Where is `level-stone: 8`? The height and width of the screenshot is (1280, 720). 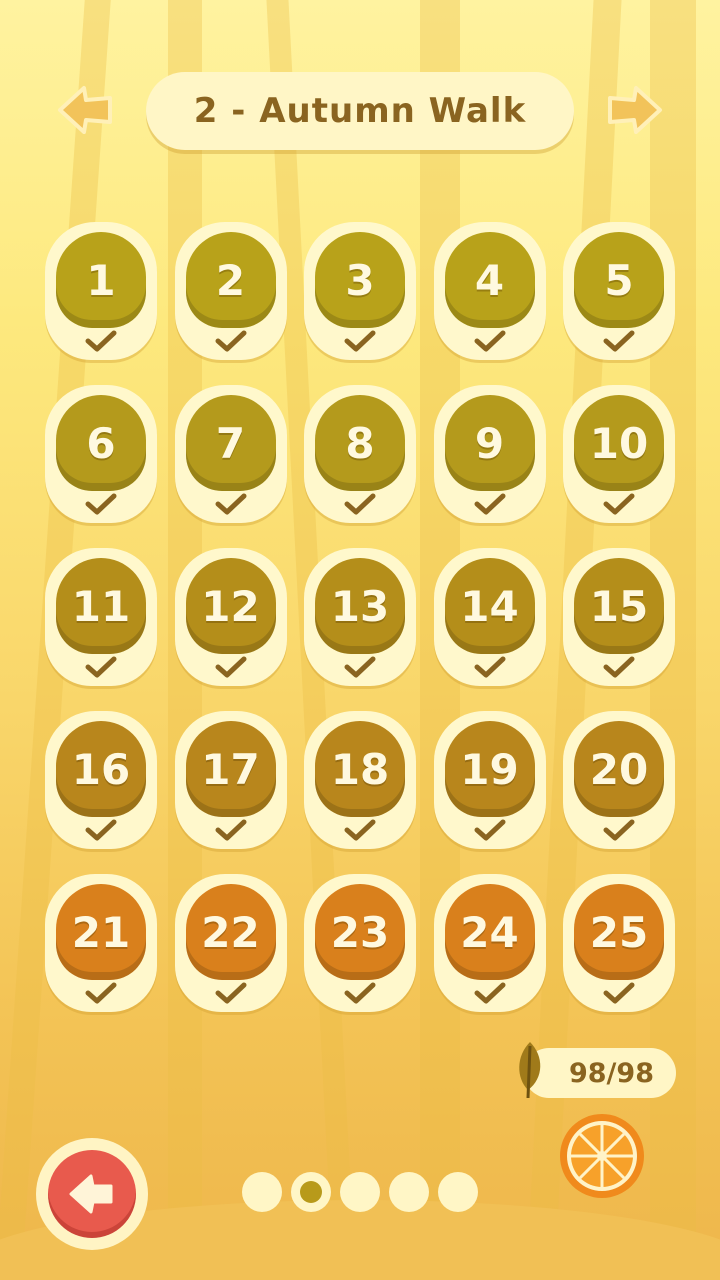
level-stone: 8 is located at coordinates (360, 443).